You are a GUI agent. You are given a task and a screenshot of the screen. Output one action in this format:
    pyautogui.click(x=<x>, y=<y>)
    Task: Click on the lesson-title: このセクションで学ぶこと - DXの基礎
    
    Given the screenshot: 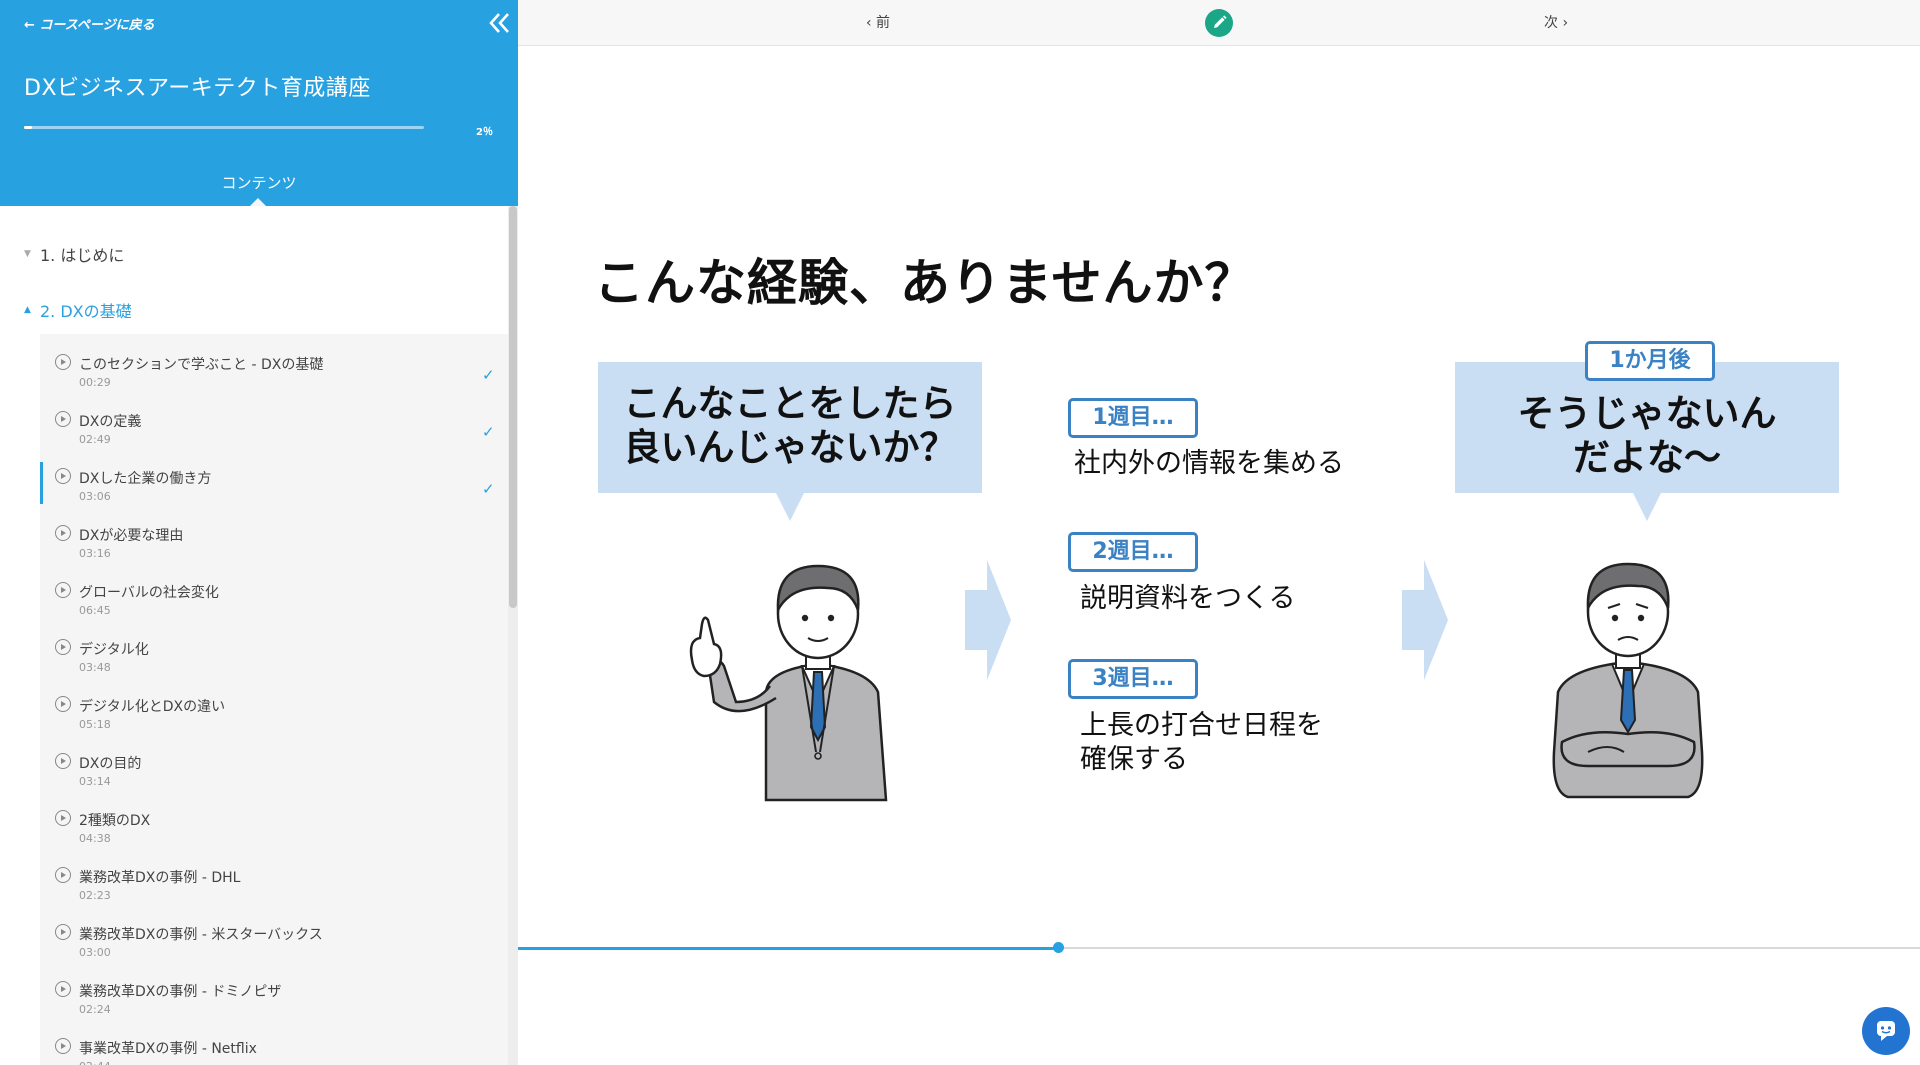 What is the action you would take?
    pyautogui.click(x=201, y=365)
    